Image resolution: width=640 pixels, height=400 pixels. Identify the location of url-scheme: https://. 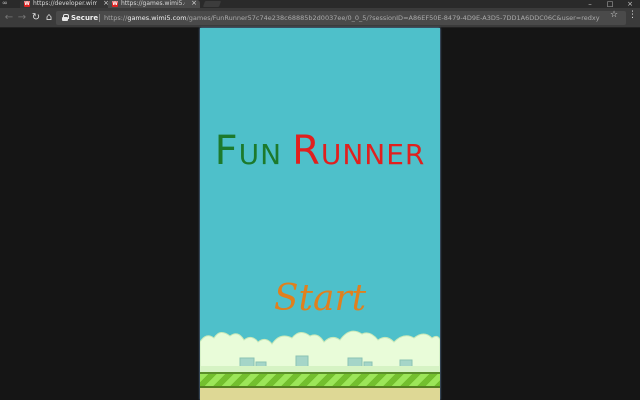
(116, 18).